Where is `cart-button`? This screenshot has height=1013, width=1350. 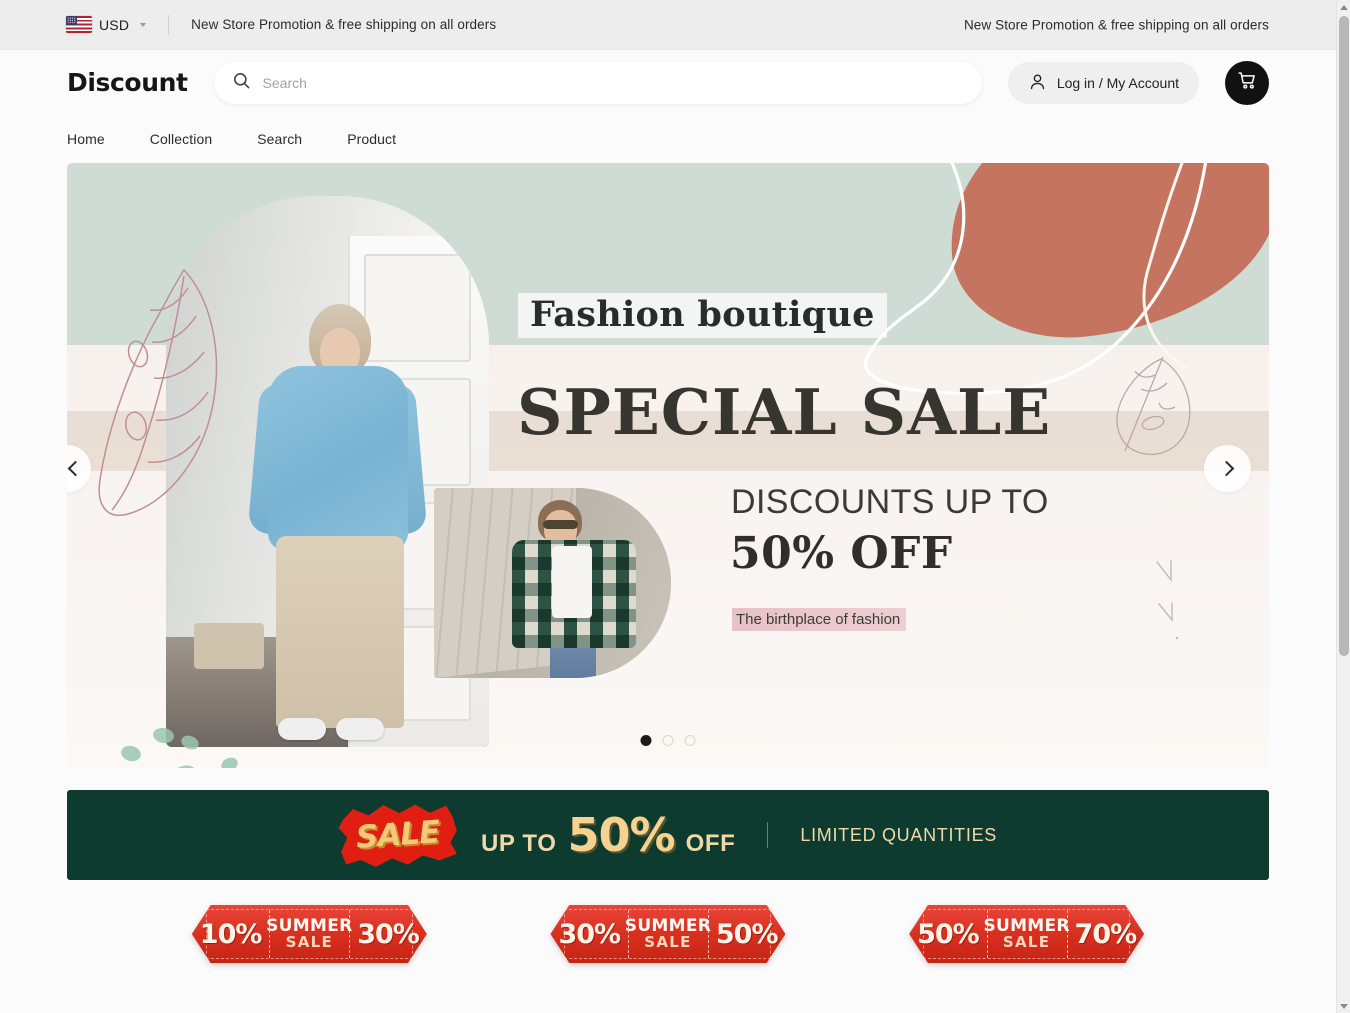
cart-button is located at coordinates (1247, 82).